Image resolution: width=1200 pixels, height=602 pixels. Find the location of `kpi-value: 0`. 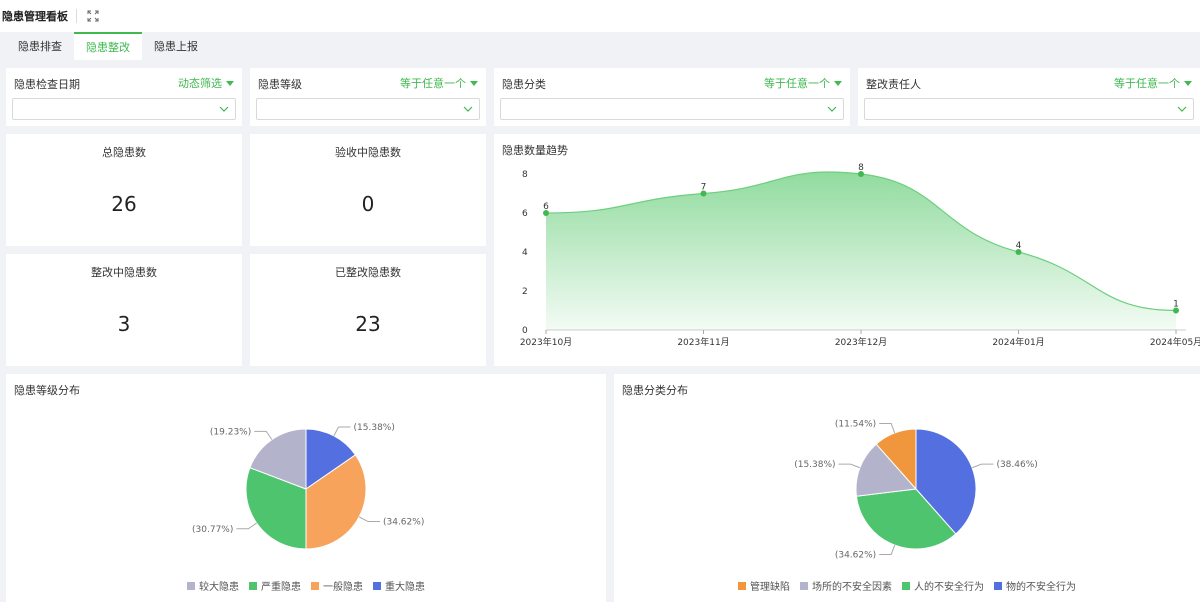

kpi-value: 0 is located at coordinates (368, 204).